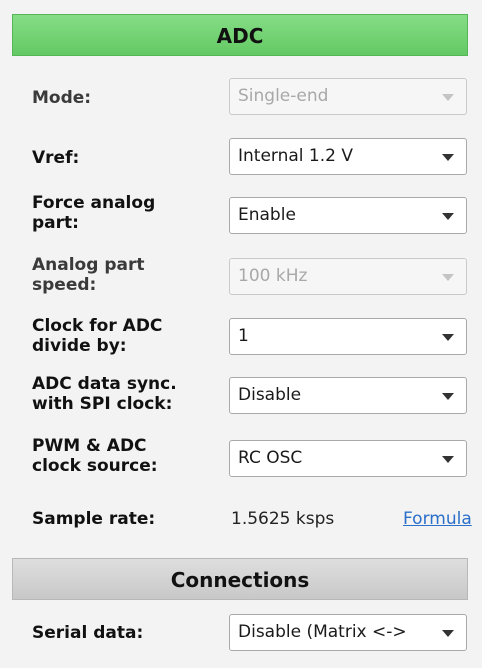 The height and width of the screenshot is (668, 482). I want to click on clock-source-select: RC OSC, so click(348, 458).